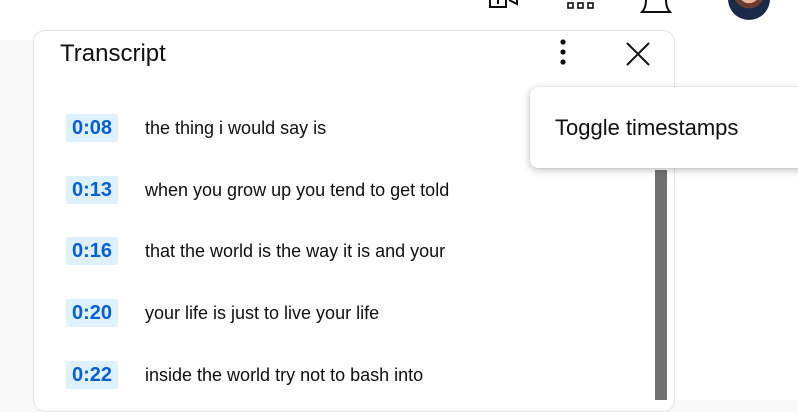  I want to click on segment-timestamp: 0:13, so click(92, 190).